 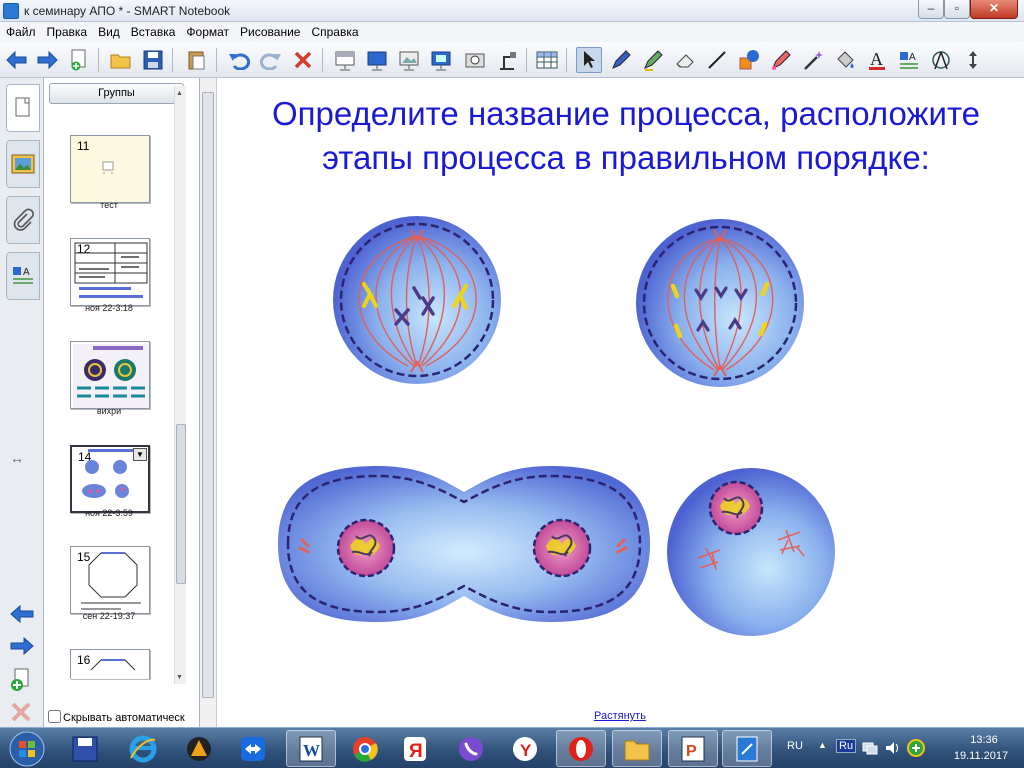 What do you see at coordinates (781, 60) in the screenshot?
I see `magic-pen-icon` at bounding box center [781, 60].